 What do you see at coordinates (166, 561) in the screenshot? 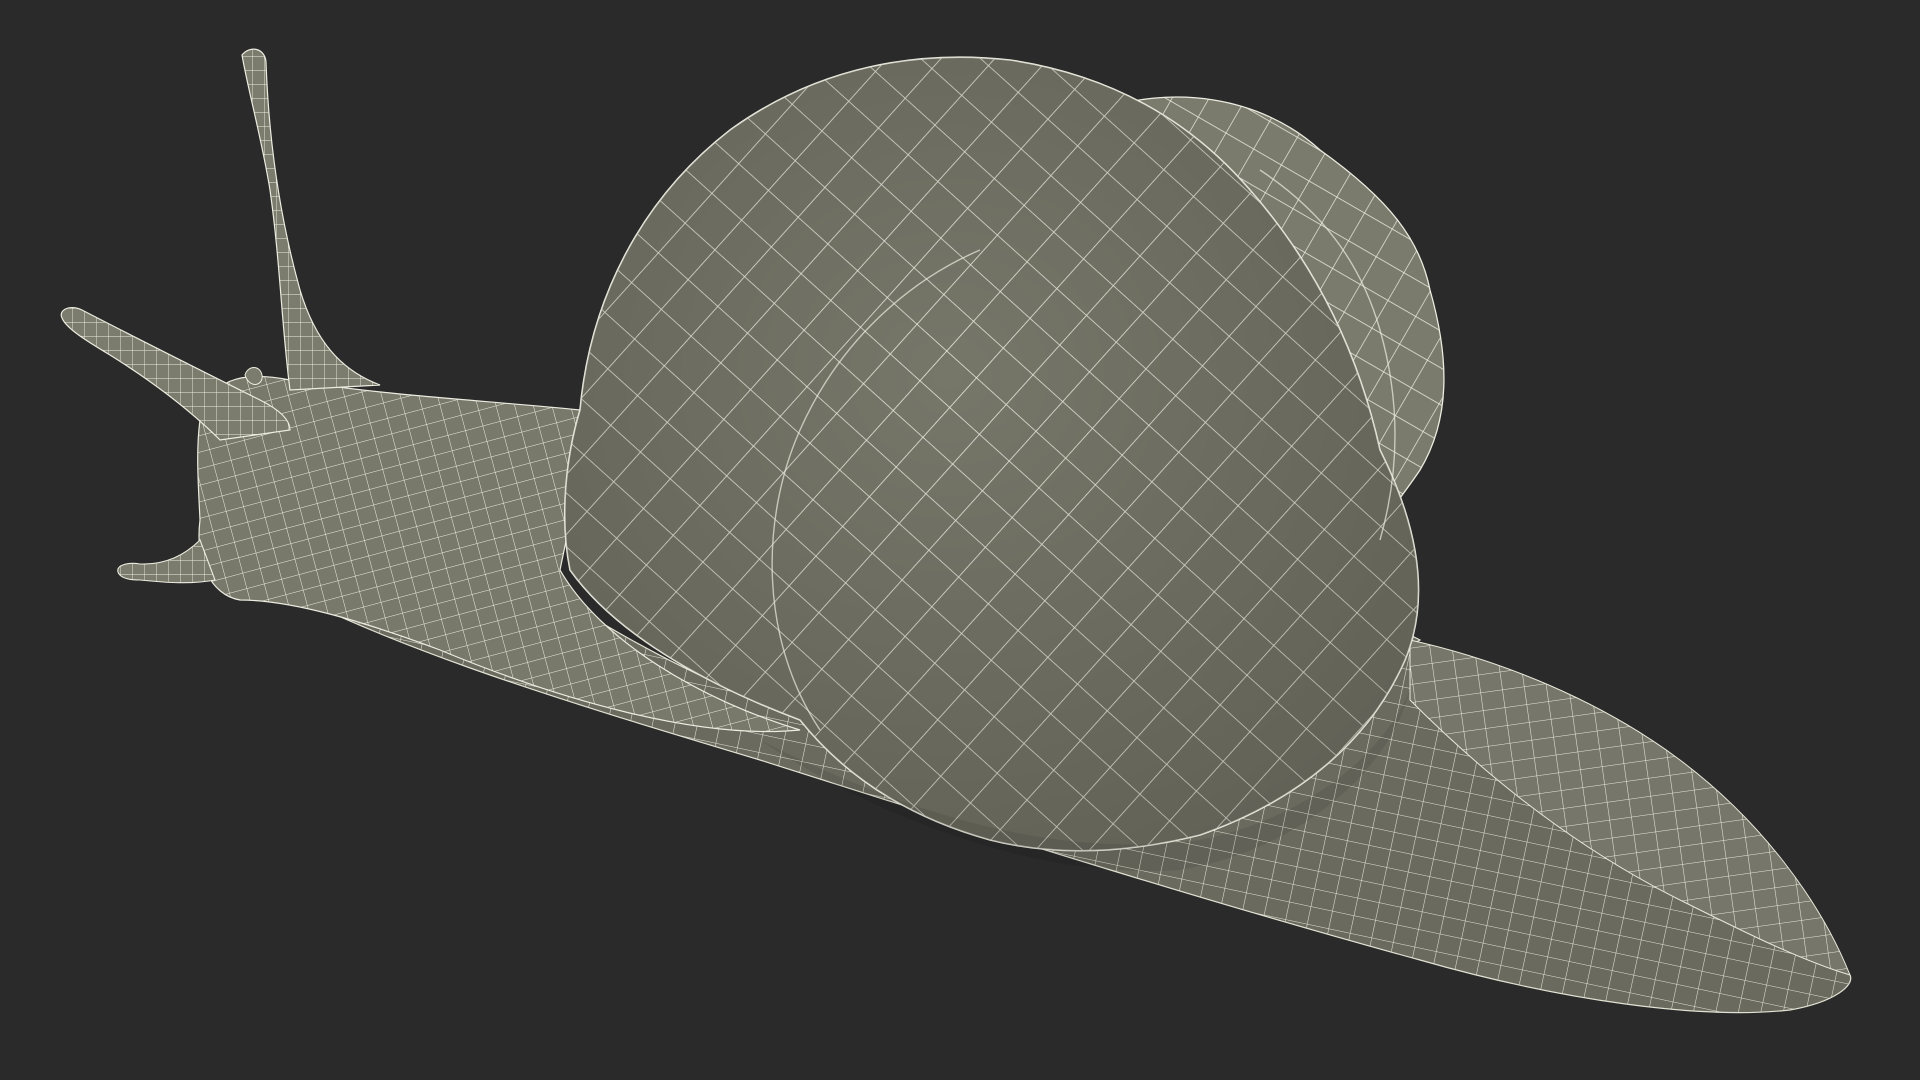
I see `snail-lower-tentacle` at bounding box center [166, 561].